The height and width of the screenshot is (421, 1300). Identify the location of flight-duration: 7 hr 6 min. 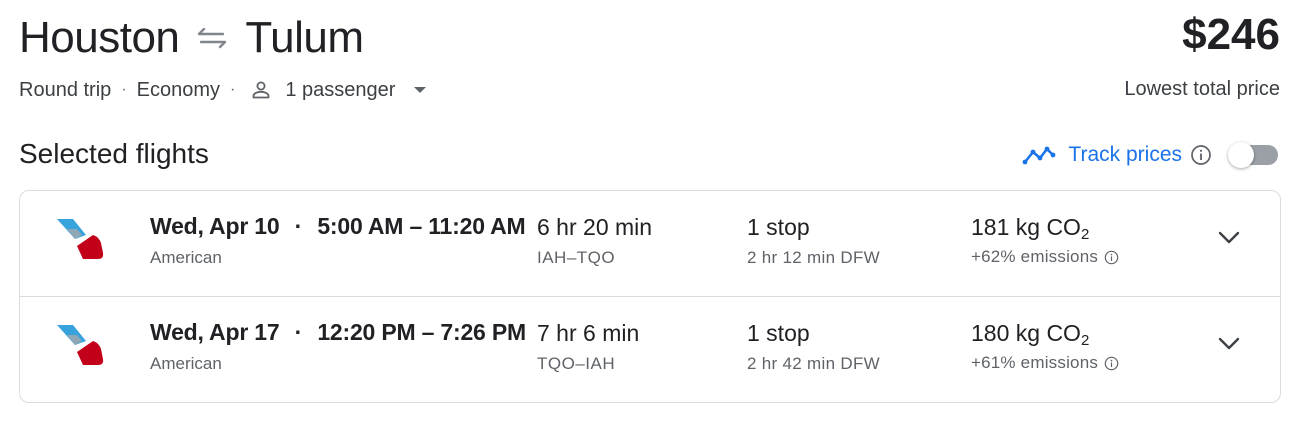
(588, 333).